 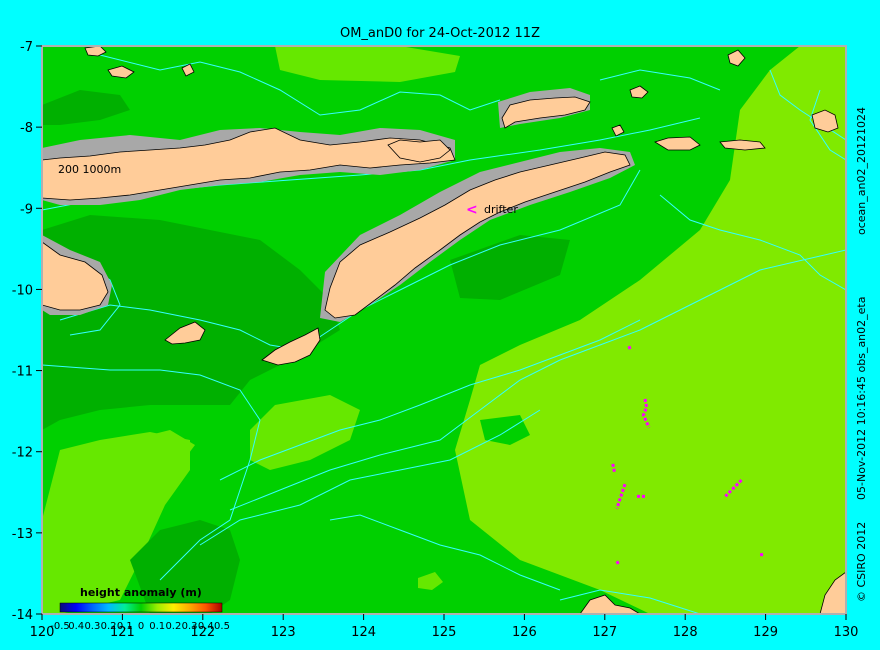 I want to click on side-copyright-text: © CSIRO 2012, so click(x=861, y=562).